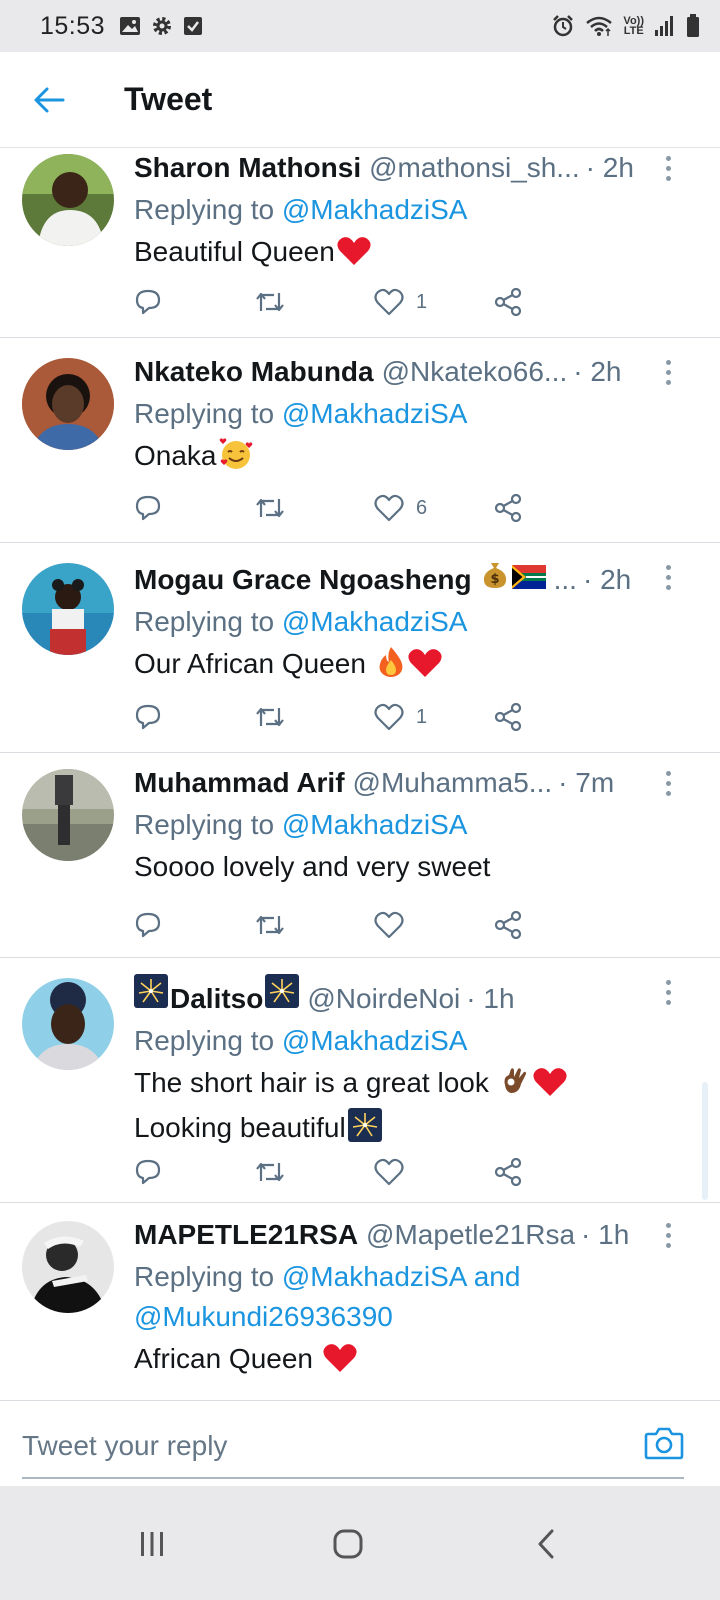  What do you see at coordinates (407, 254) in the screenshot?
I see `tweet-text: Beautiful Queen` at bounding box center [407, 254].